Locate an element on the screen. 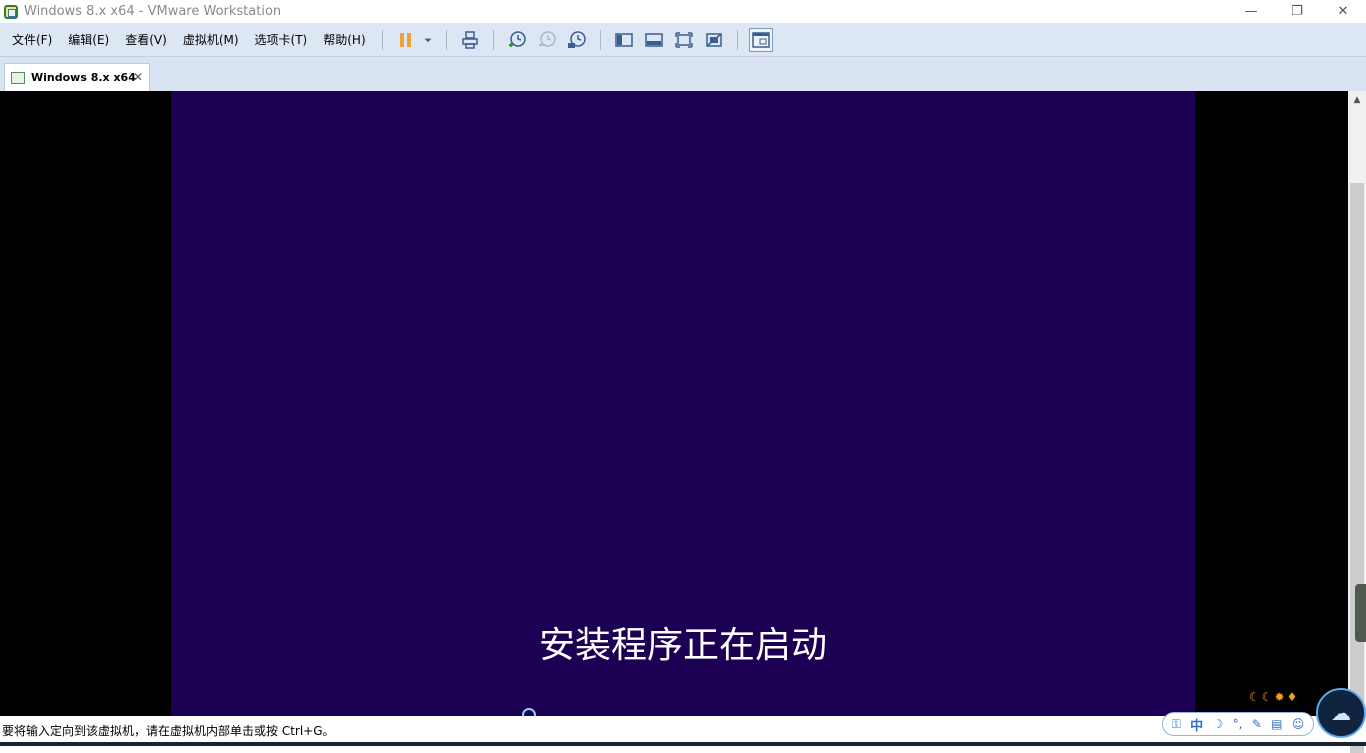 The image size is (1366, 753). pause-icon is located at coordinates (406, 40).